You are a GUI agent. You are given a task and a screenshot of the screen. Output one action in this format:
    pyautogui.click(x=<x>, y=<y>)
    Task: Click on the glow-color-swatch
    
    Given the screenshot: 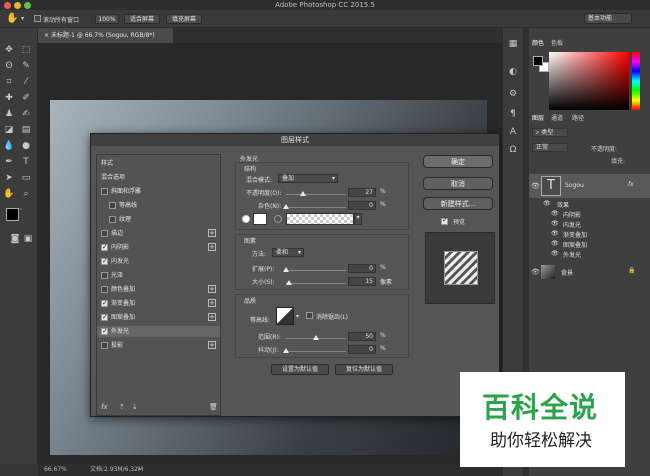 What is the action you would take?
    pyautogui.click(x=260, y=219)
    